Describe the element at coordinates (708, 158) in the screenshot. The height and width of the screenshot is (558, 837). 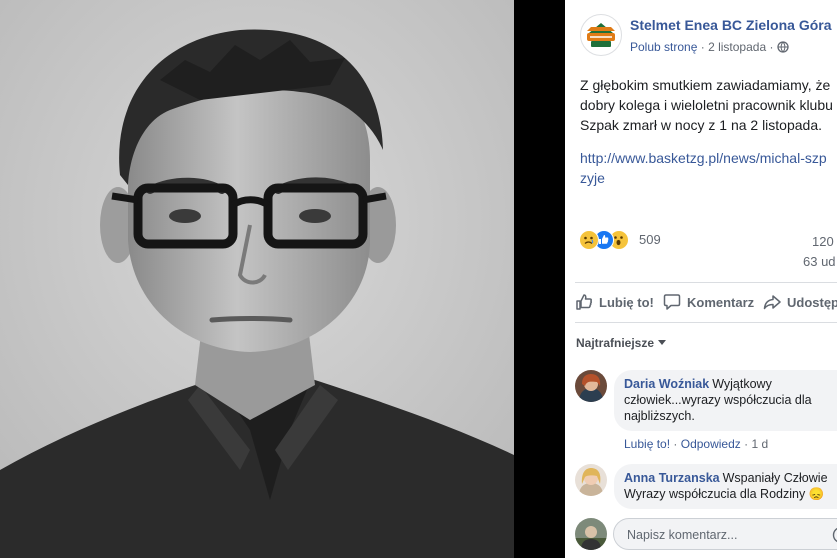
I see `post-link-line: http://www.basketzg.pl/news/michal-szp` at that location.